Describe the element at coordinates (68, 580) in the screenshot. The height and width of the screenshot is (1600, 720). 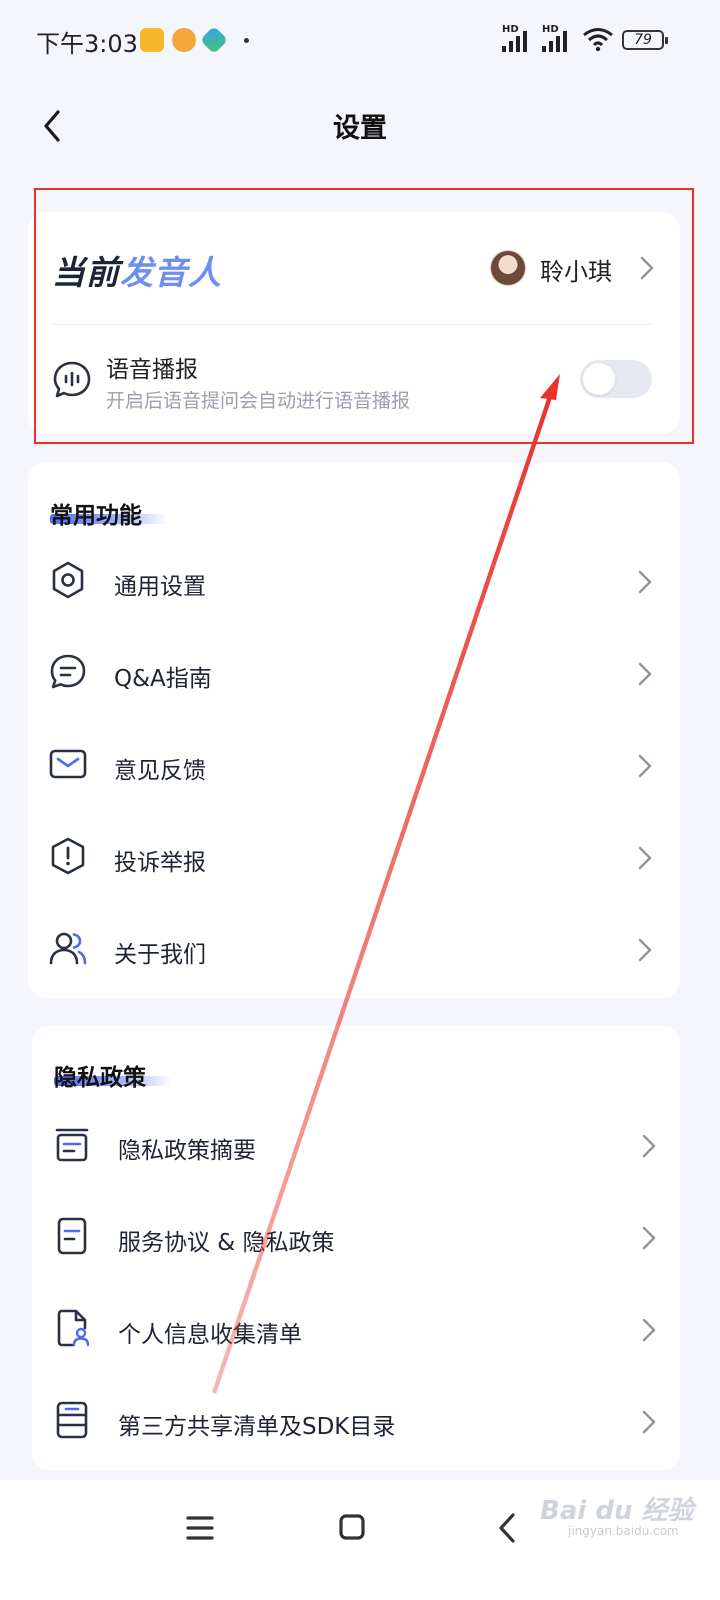
I see `gear-icon` at that location.